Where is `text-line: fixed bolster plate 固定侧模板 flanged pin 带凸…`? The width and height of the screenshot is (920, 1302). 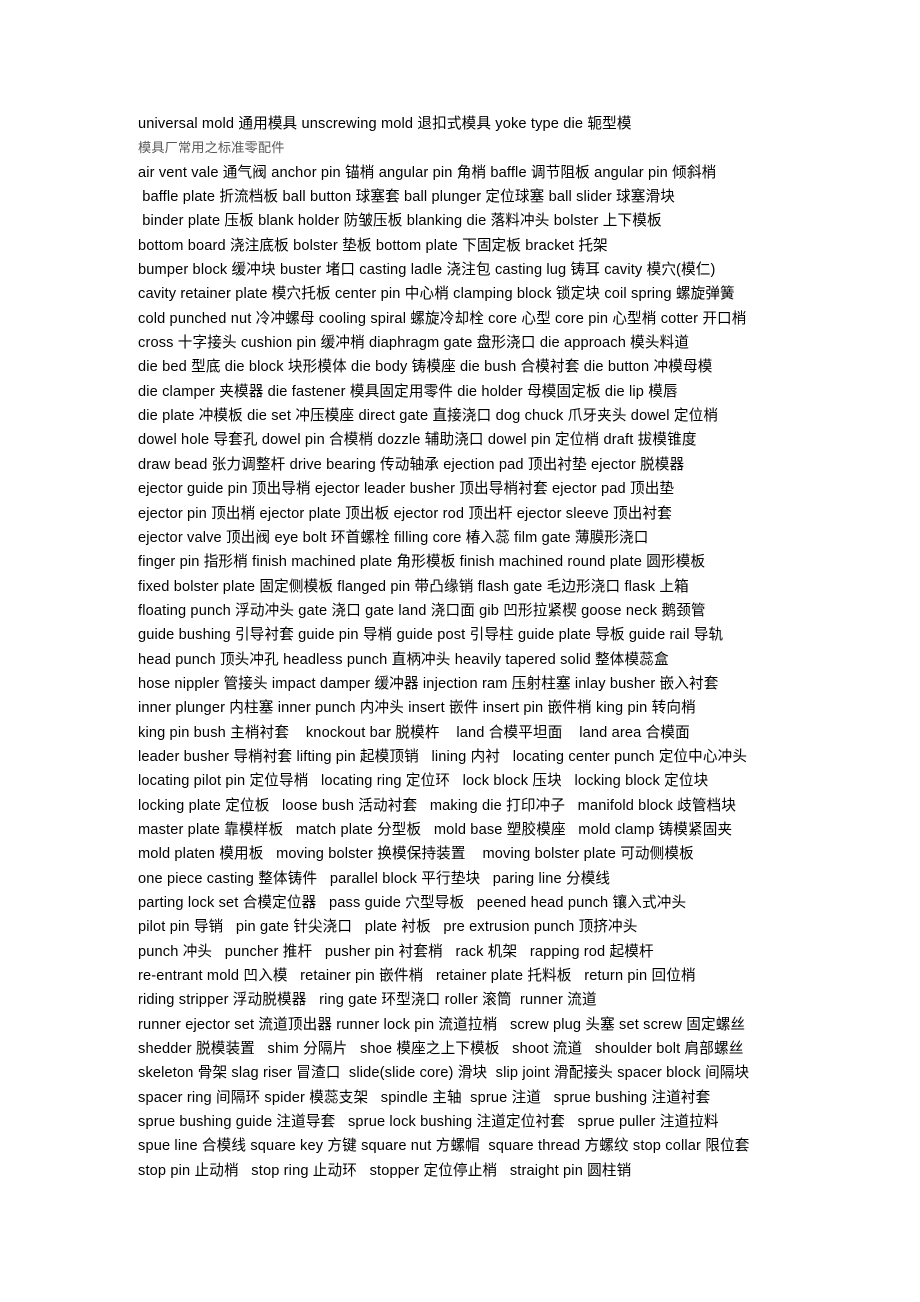 text-line: fixed bolster plate 固定侧模板 flanged pin 带凸… is located at coordinates (413, 586).